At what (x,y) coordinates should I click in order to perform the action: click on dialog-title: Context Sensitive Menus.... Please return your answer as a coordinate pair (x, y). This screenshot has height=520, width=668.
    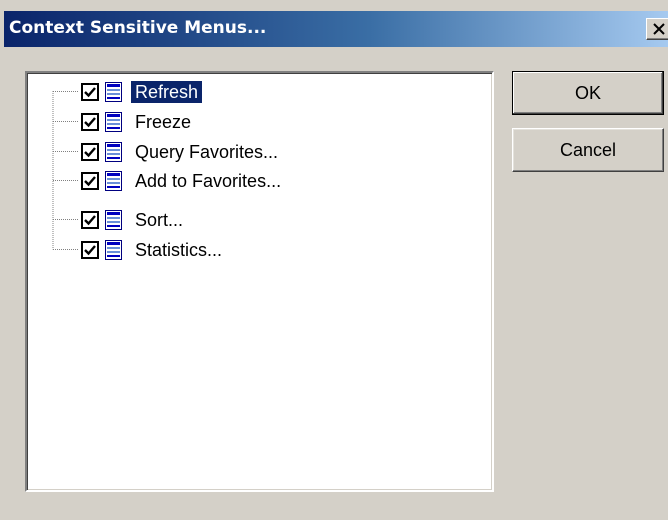
    Looking at the image, I should click on (138, 28).